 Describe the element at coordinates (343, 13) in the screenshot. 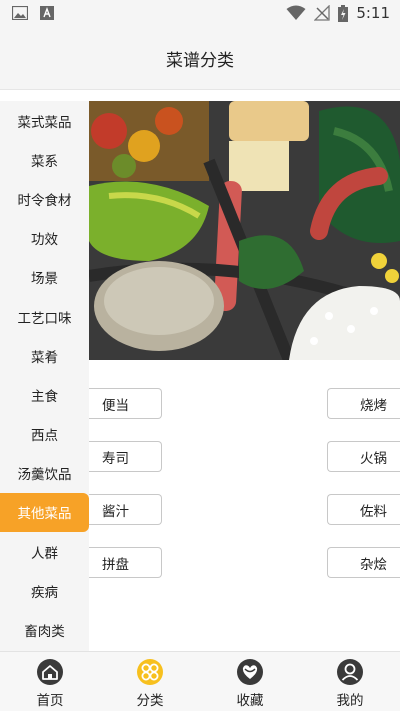

I see `battery-icon` at that location.